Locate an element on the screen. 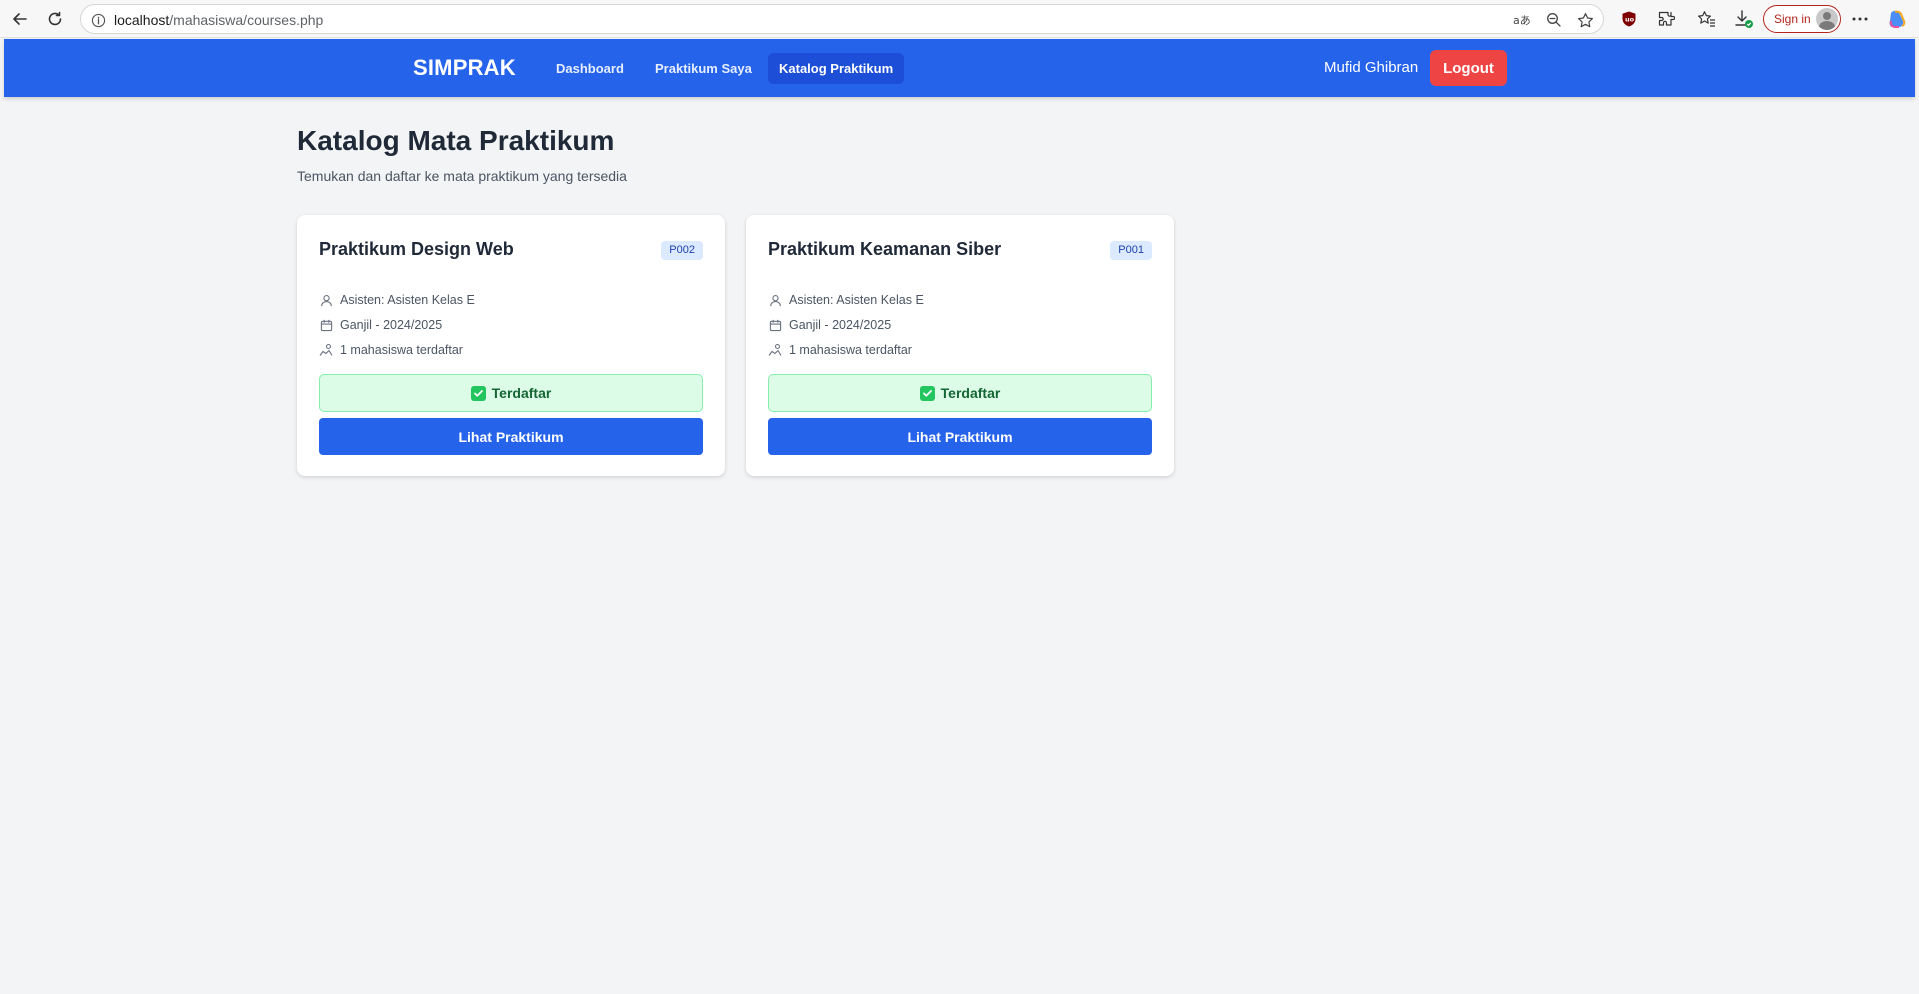 This screenshot has width=1919, height=994. url-path: /mahasiswa/courses.php is located at coordinates (246, 20).